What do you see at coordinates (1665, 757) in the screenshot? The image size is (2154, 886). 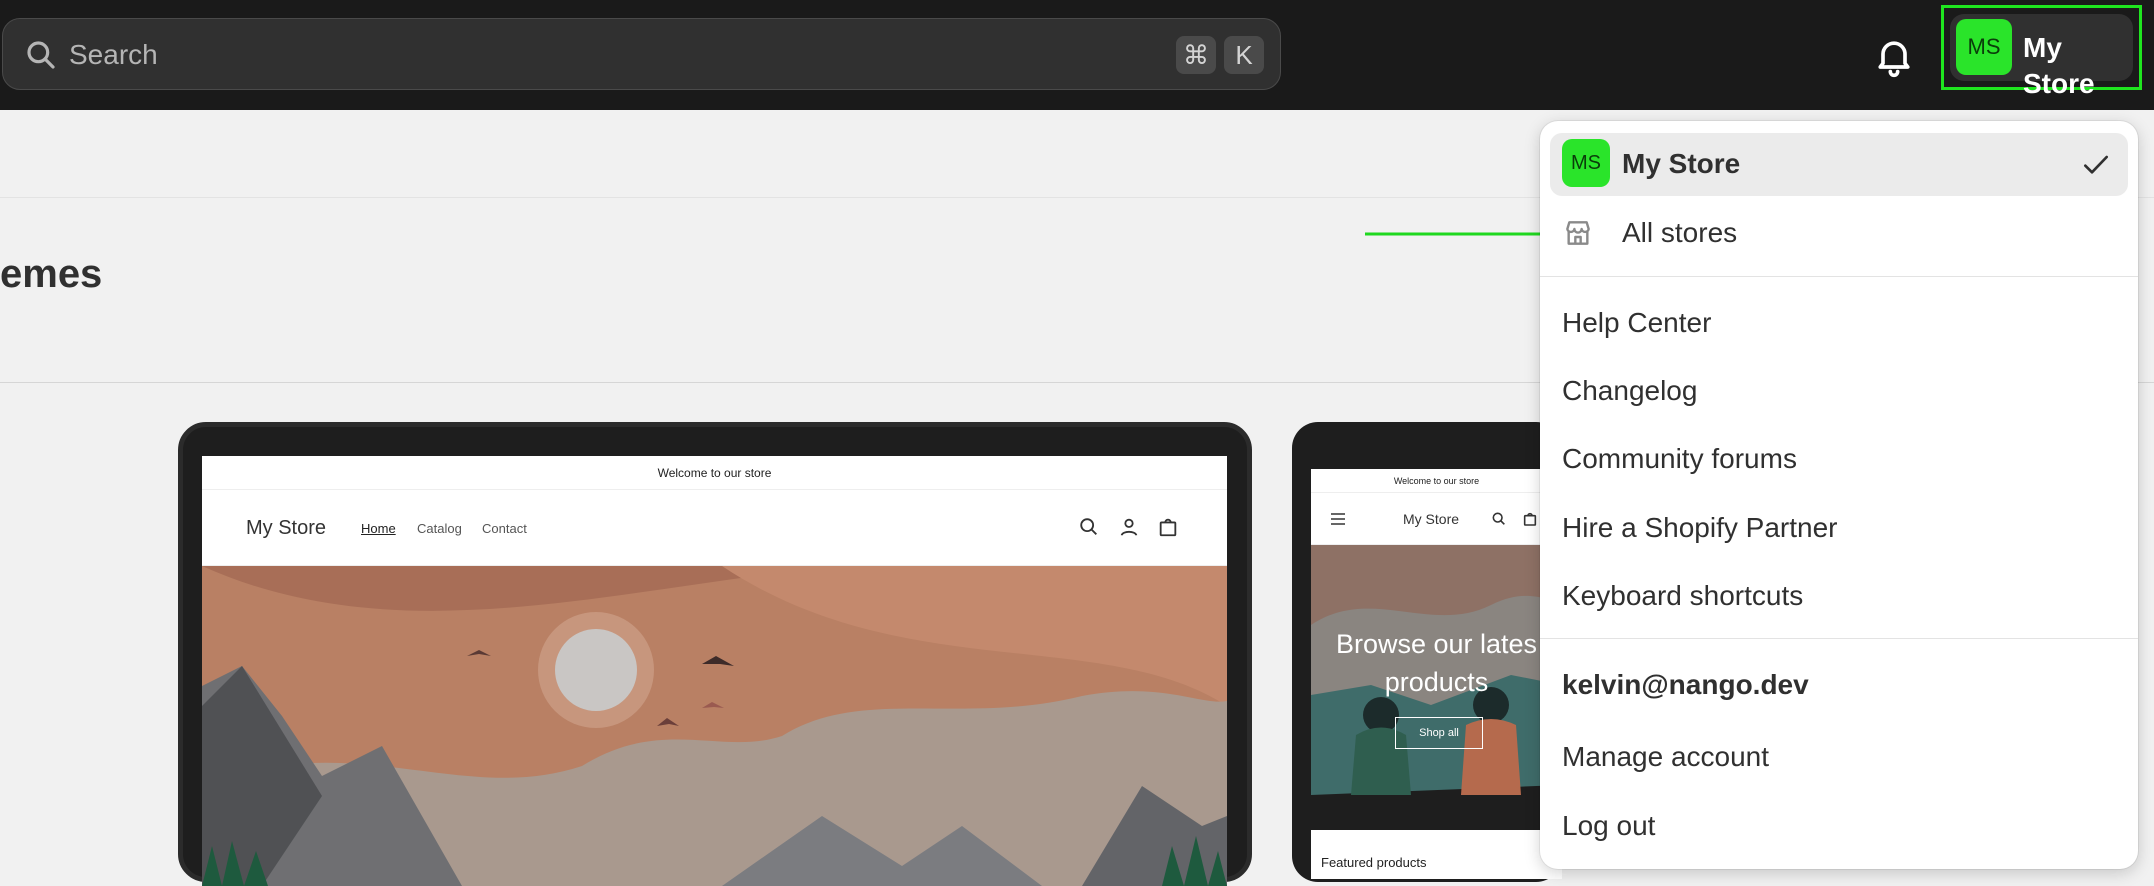 I see `menu-item-manage-account: Manage account` at bounding box center [1665, 757].